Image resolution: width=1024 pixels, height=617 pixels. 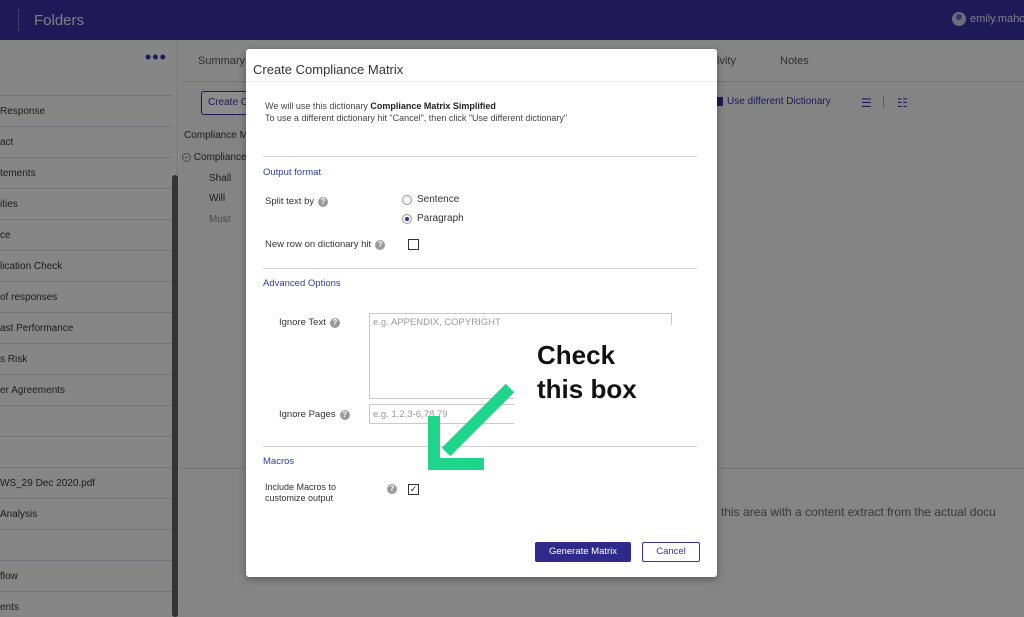 I want to click on intro-prefix: We will use this dictionary, so click(x=316, y=106).